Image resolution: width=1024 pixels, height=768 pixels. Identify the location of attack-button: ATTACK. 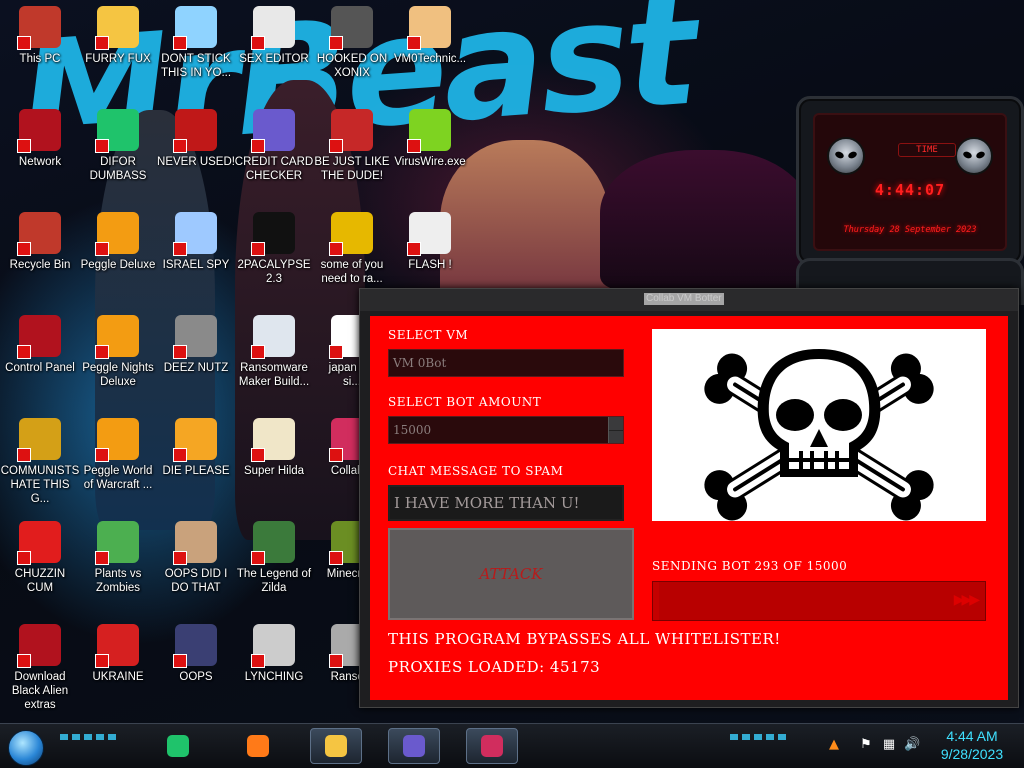
(511, 574).